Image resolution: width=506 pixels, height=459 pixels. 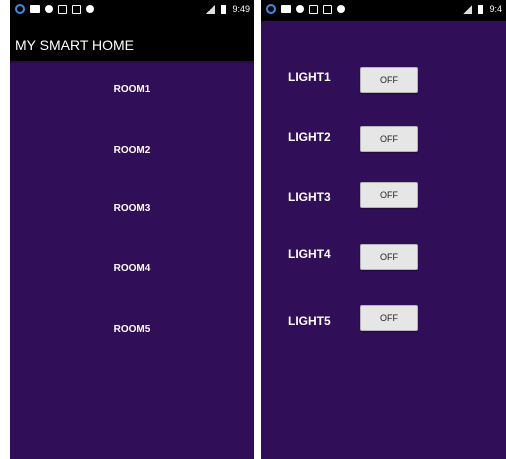 I want to click on light-2-label: LIGHT2, so click(x=309, y=137).